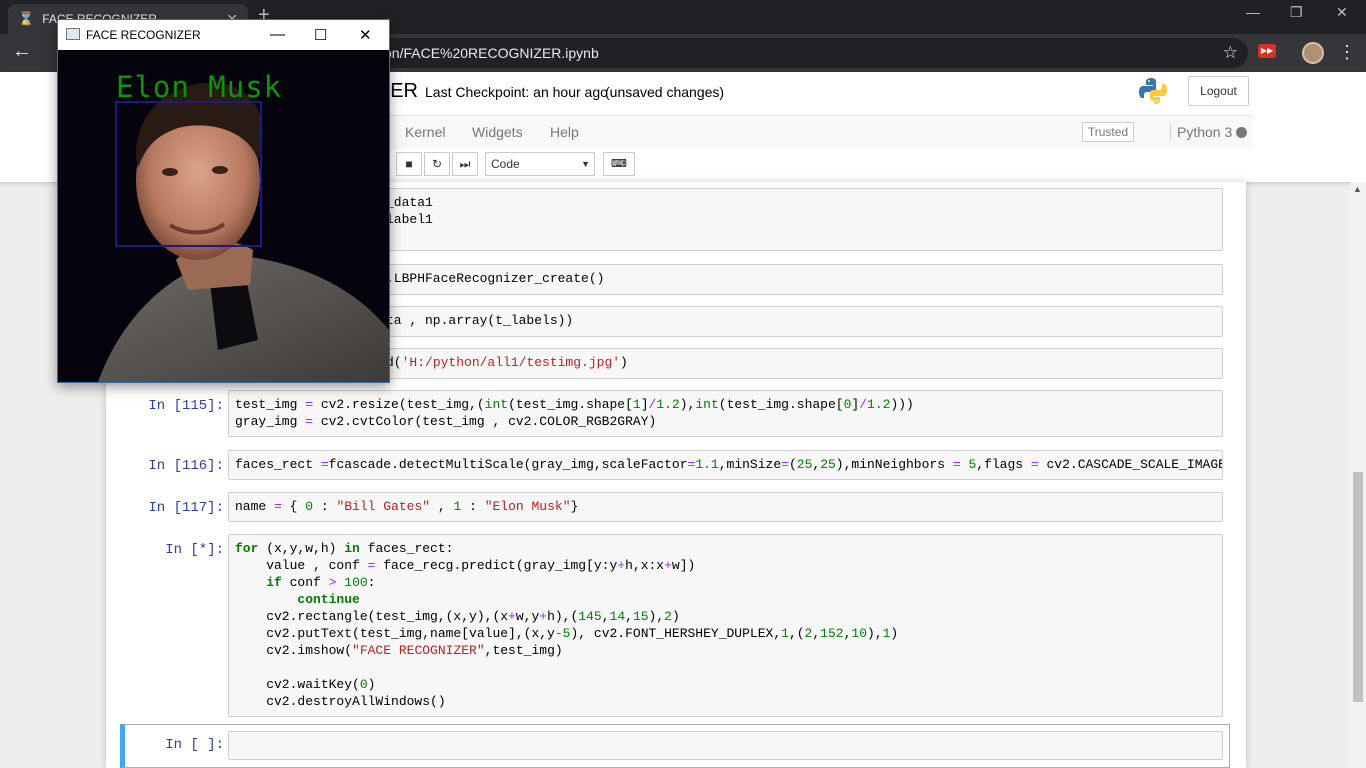 Image resolution: width=1366 pixels, height=768 pixels. I want to click on scrollbar-thumb, so click(1358, 587).